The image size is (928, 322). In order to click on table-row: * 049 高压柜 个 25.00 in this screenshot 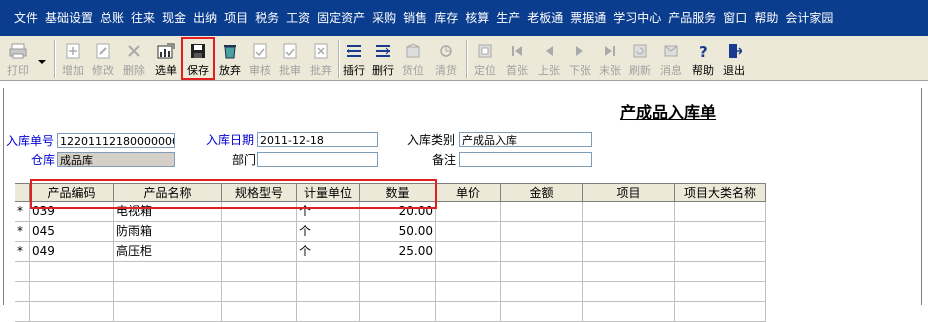, I will do `click(390, 252)`.